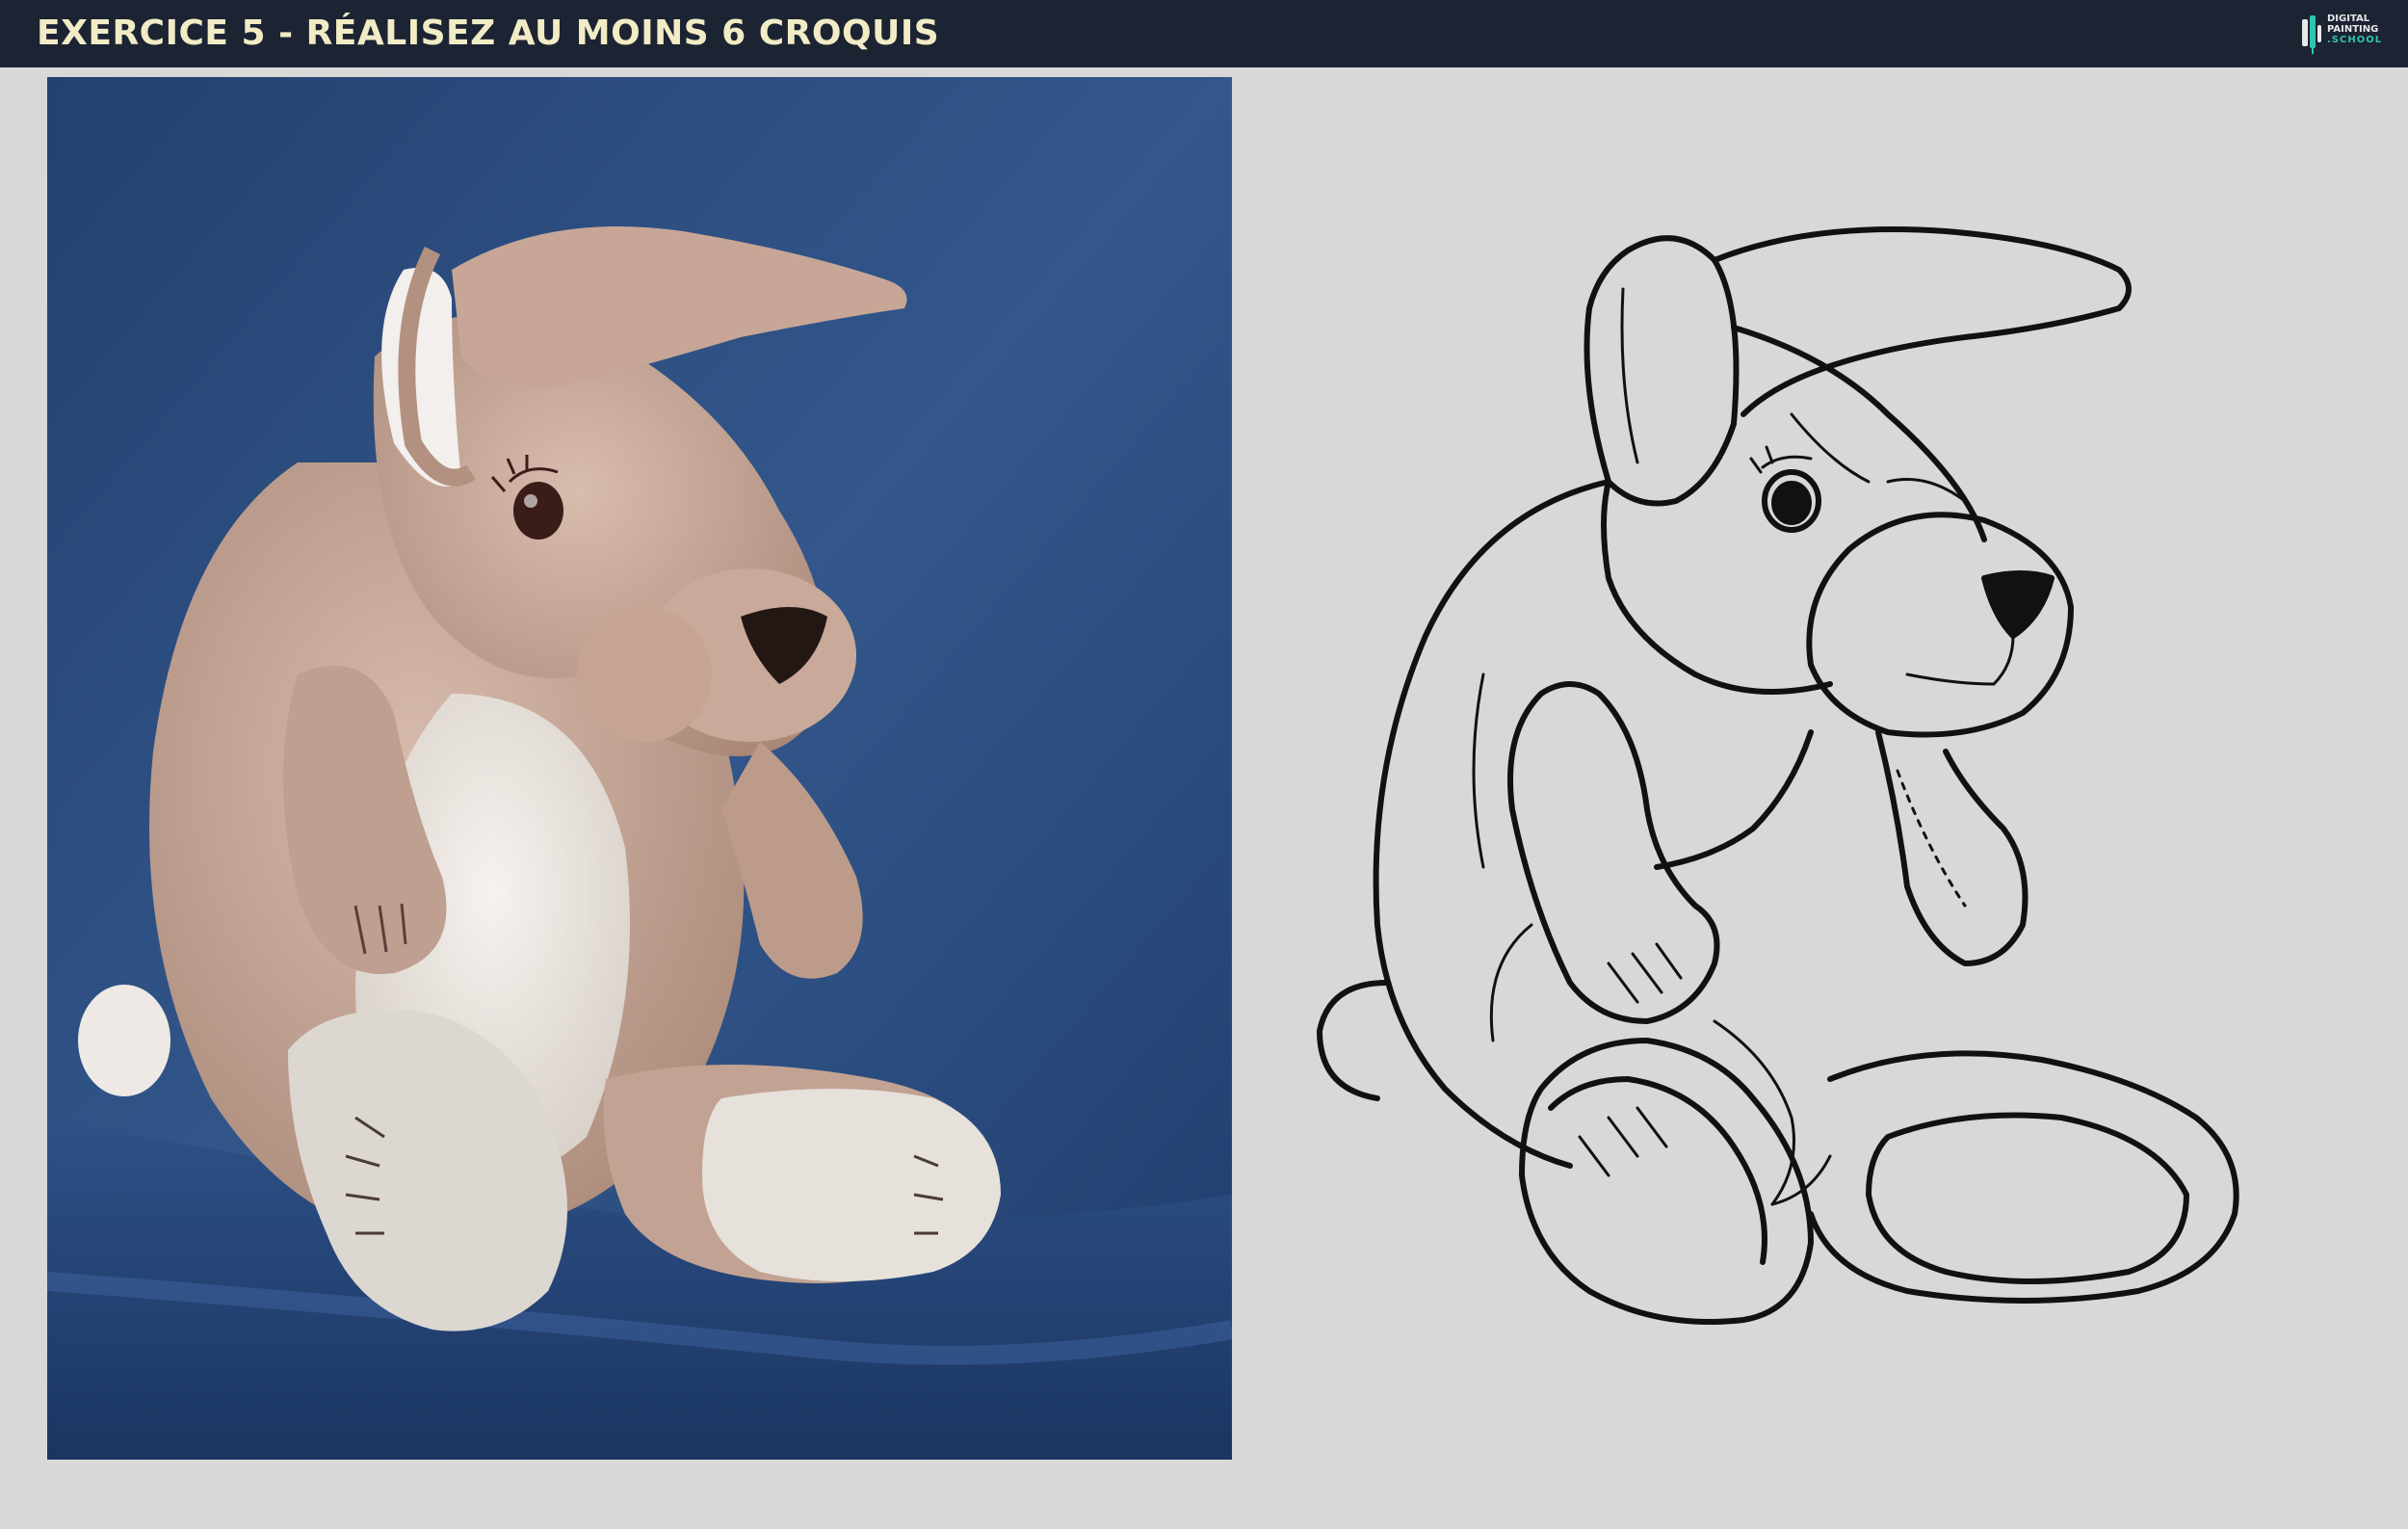 The height and width of the screenshot is (1529, 2408). Describe the element at coordinates (2311, 34) in the screenshot. I see `brush-logo-icon` at that location.